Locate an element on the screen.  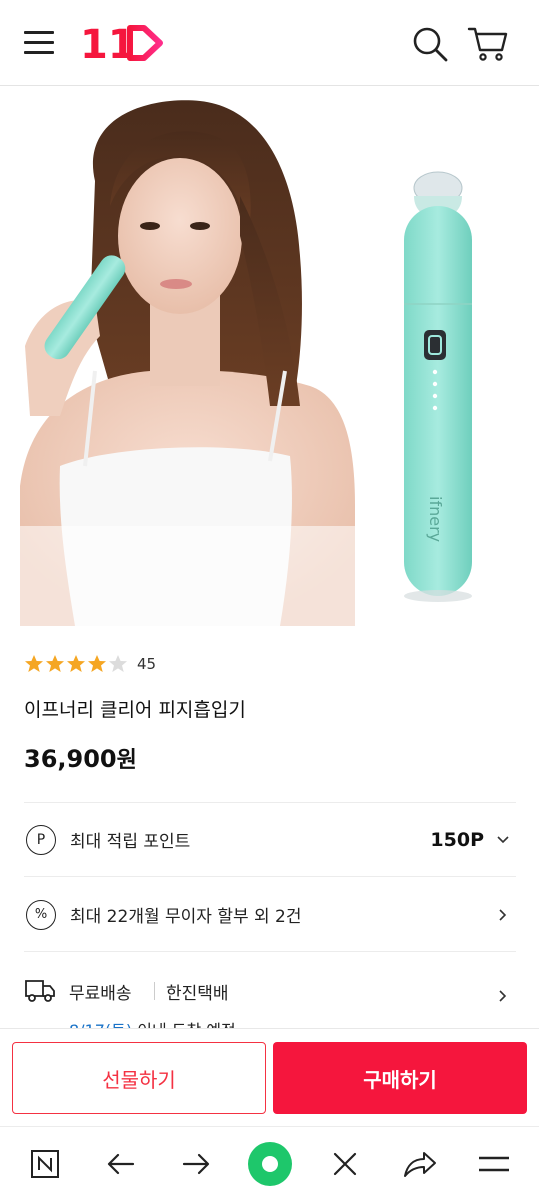
delivery-row: 무료배송 한진택배 8/17(토) 이내 도착 예정 is located at coordinates (270, 995).